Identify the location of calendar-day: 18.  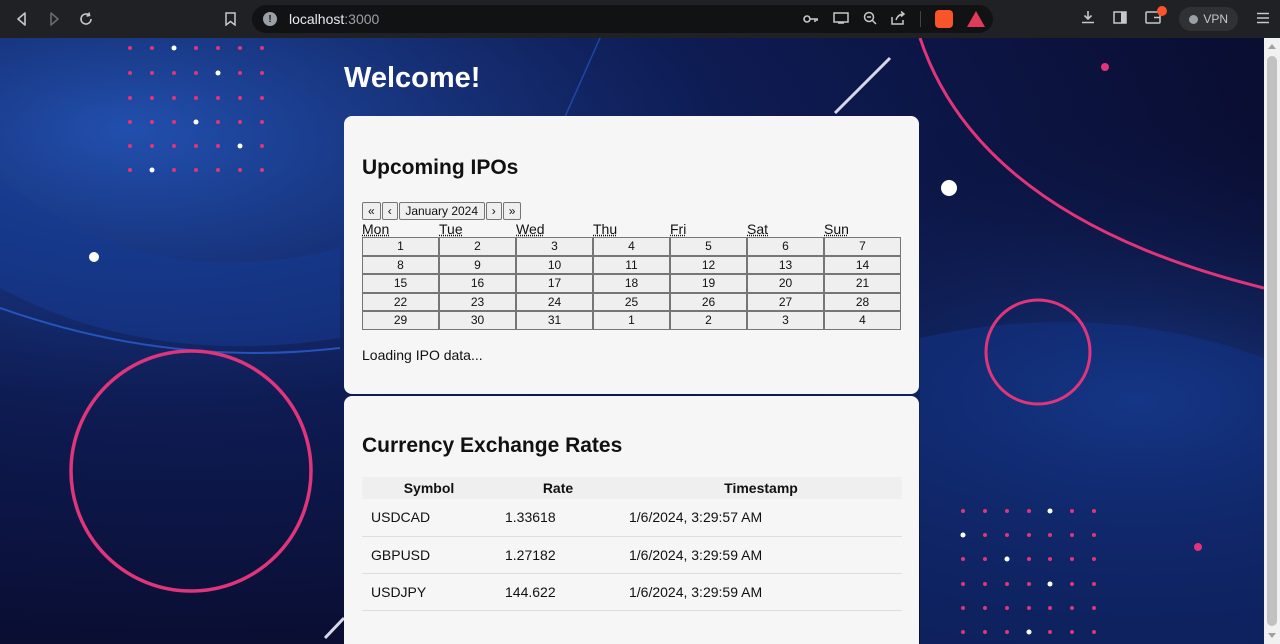
(631, 283).